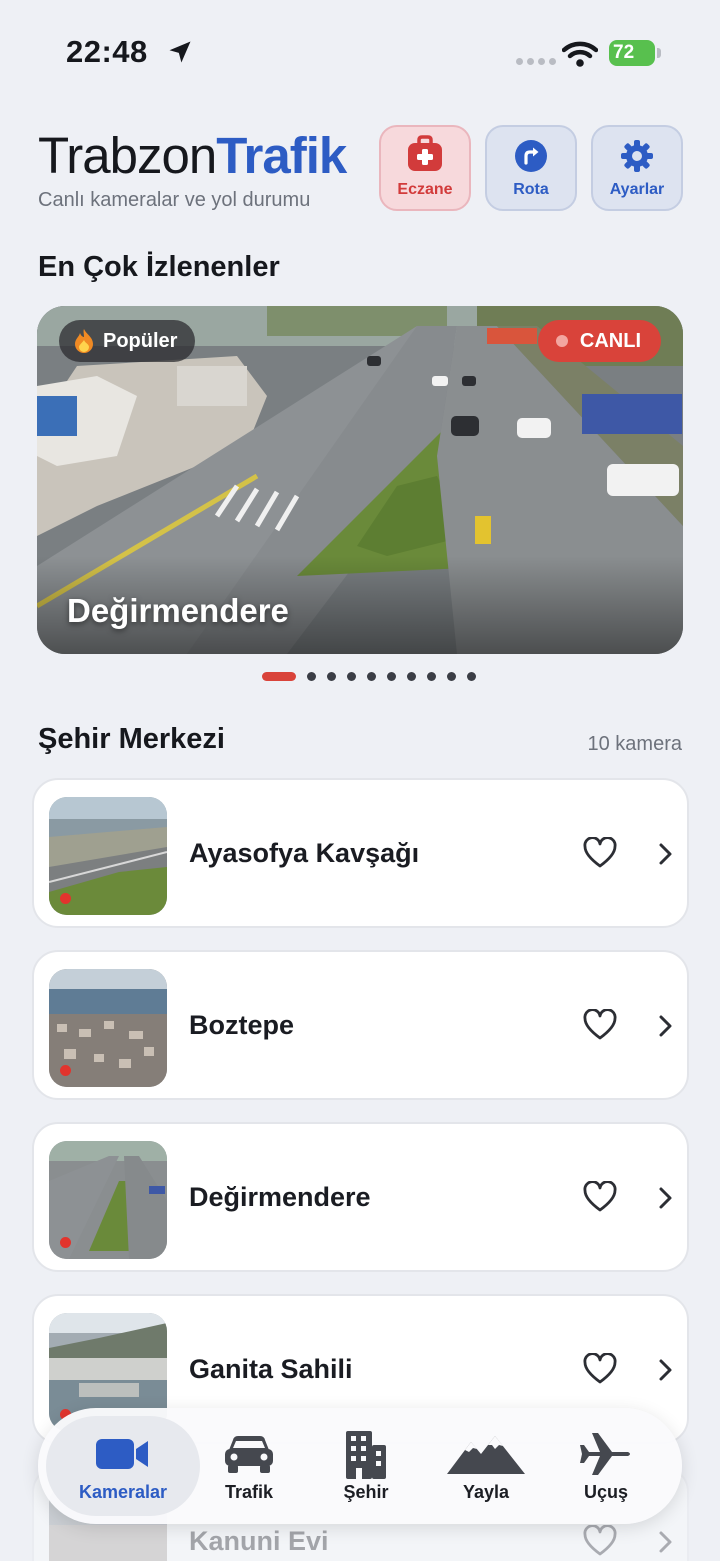 Image resolution: width=720 pixels, height=1561 pixels. Describe the element at coordinates (84, 341) in the screenshot. I see `fire-icon` at that location.